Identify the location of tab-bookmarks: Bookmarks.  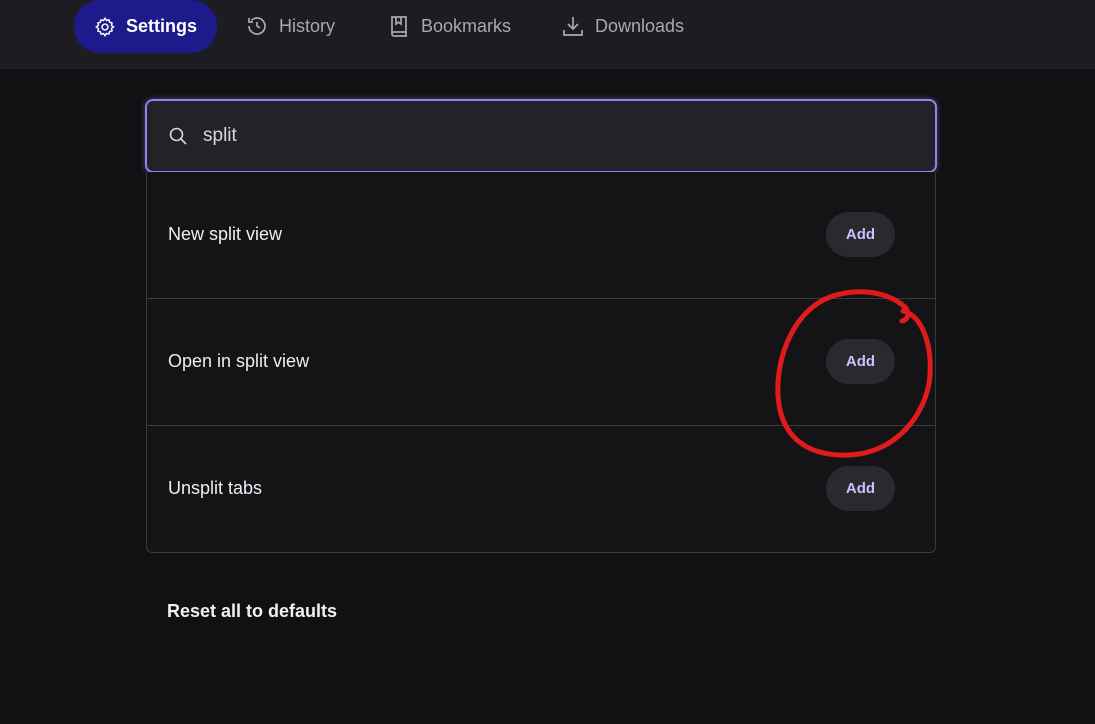
(449, 26).